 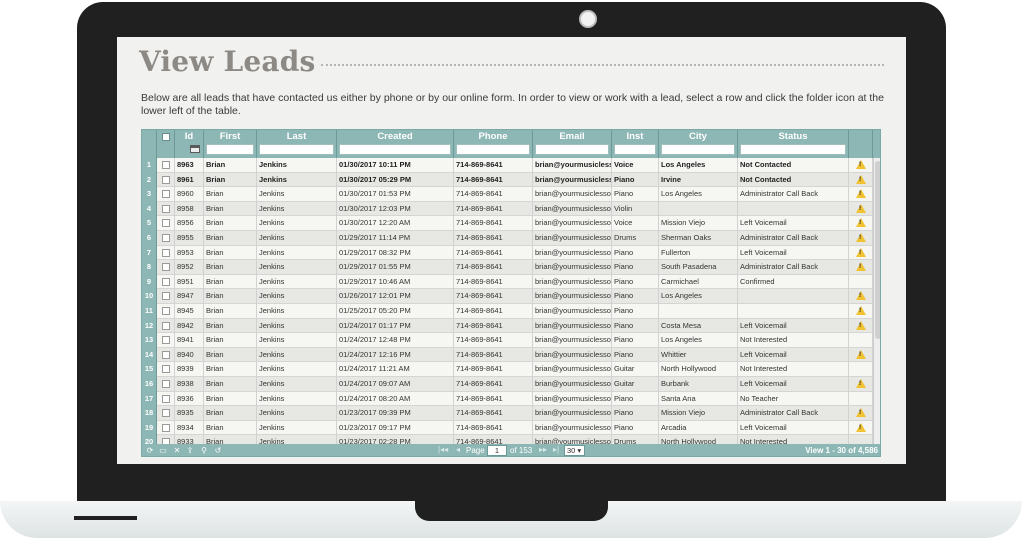 What do you see at coordinates (395, 326) in the screenshot?
I see `cell-created: 01/24/2017 01:17 PM` at bounding box center [395, 326].